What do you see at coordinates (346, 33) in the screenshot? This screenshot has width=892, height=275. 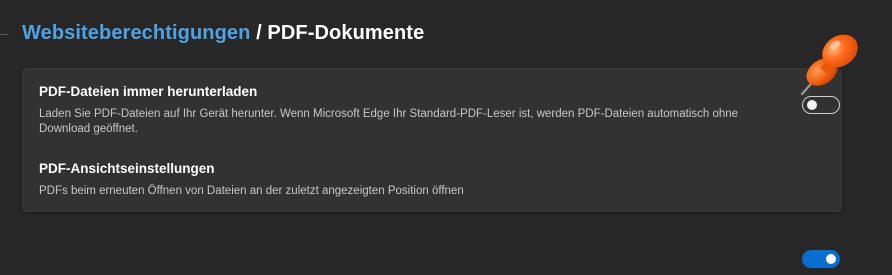 I see `breadcrumb-current: PDF-Dokumente` at bounding box center [346, 33].